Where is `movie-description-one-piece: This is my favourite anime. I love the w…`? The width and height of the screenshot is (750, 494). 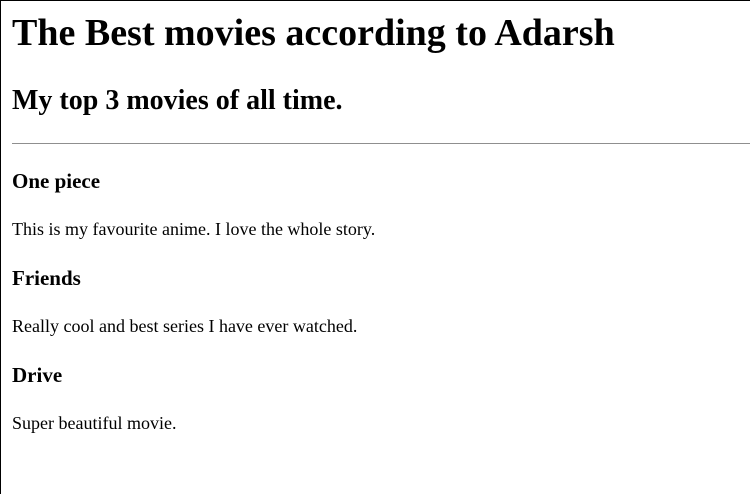
movie-description-one-piece: This is my favourite anime. I love the w… is located at coordinates (194, 229).